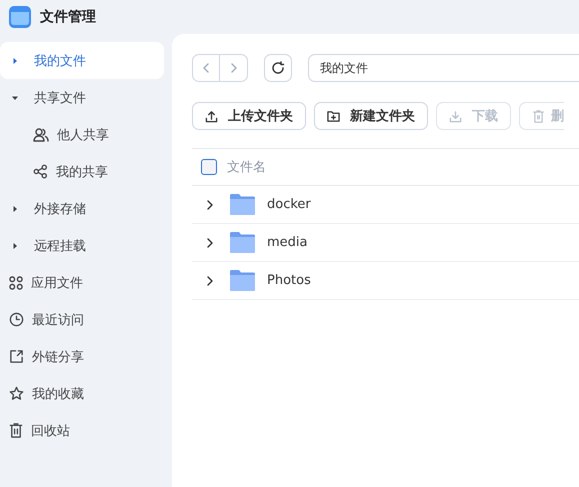  I want to click on upload-icon, so click(211, 116).